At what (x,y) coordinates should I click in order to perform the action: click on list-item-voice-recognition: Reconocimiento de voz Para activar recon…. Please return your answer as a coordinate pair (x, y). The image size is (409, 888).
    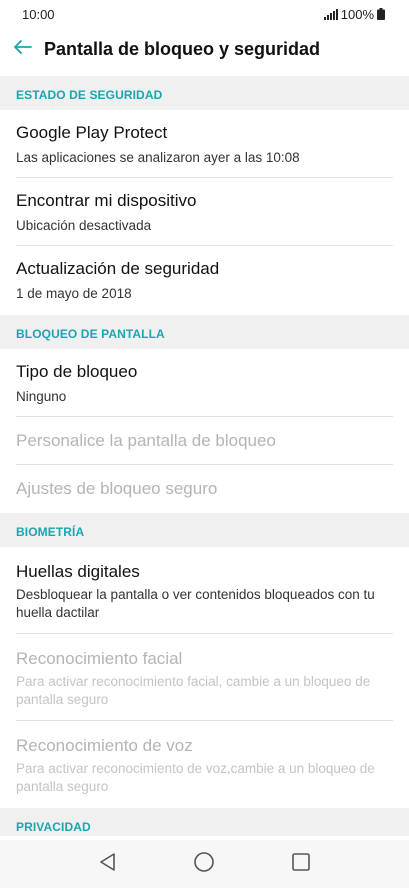
    Looking at the image, I should click on (204, 764).